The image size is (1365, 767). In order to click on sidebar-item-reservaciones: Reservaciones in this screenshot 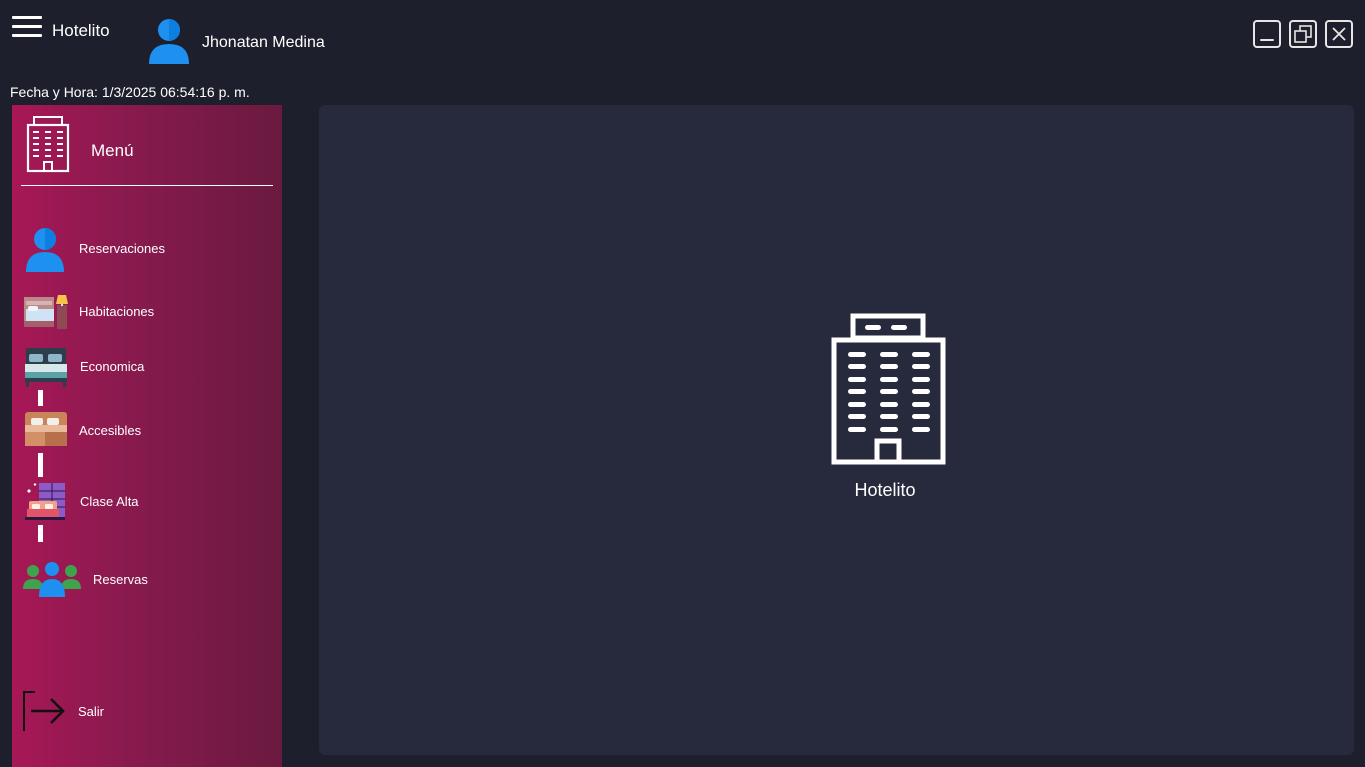, I will do `click(147, 249)`.